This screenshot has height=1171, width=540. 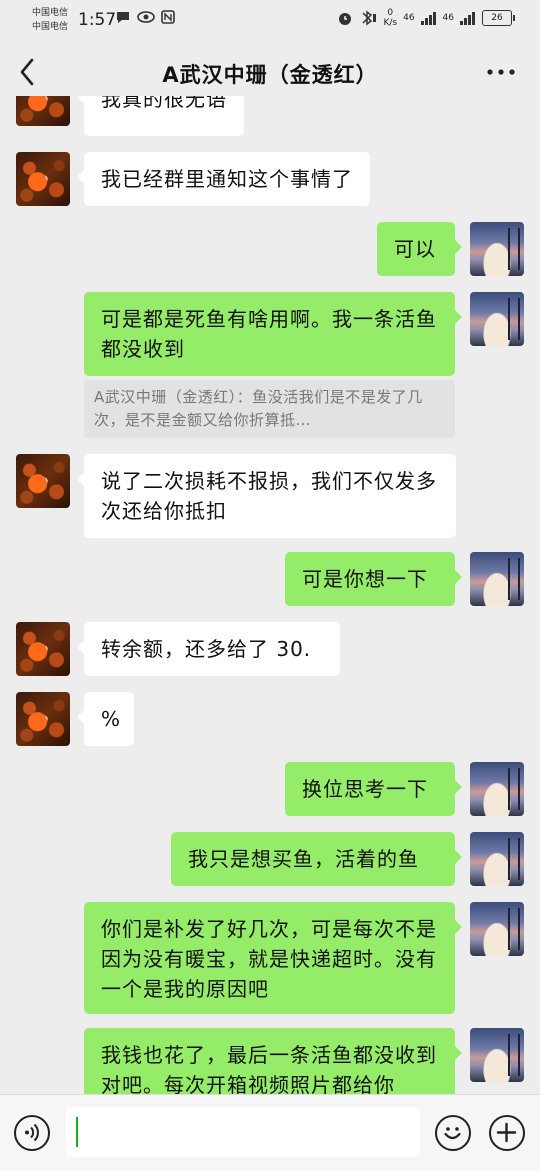 I want to click on message-row: 可是你想一下, so click(x=270, y=579).